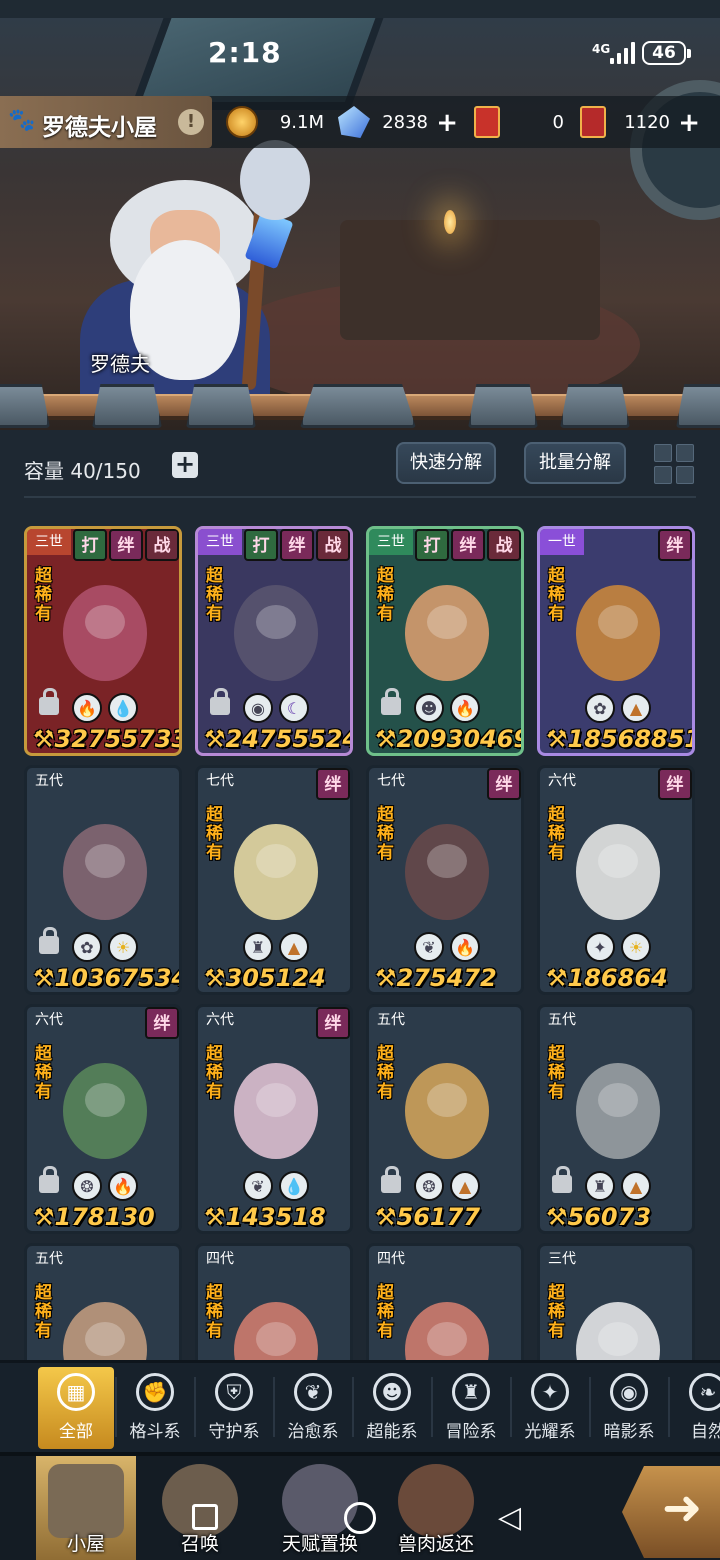 The image size is (720, 1560). What do you see at coordinates (191, 122) in the screenshot?
I see `info-icon: !` at bounding box center [191, 122].